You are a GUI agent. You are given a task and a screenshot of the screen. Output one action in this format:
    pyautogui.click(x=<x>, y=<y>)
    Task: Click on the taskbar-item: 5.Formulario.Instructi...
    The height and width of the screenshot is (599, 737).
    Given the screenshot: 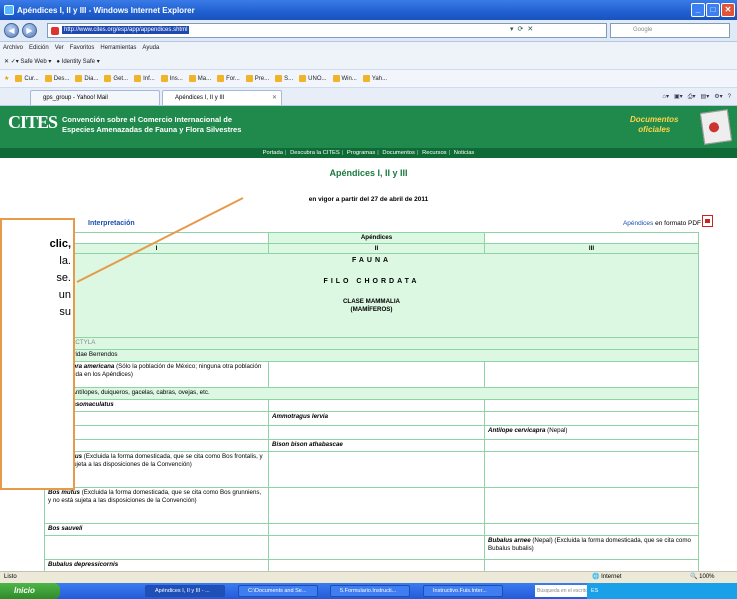 What is the action you would take?
    pyautogui.click(x=370, y=591)
    